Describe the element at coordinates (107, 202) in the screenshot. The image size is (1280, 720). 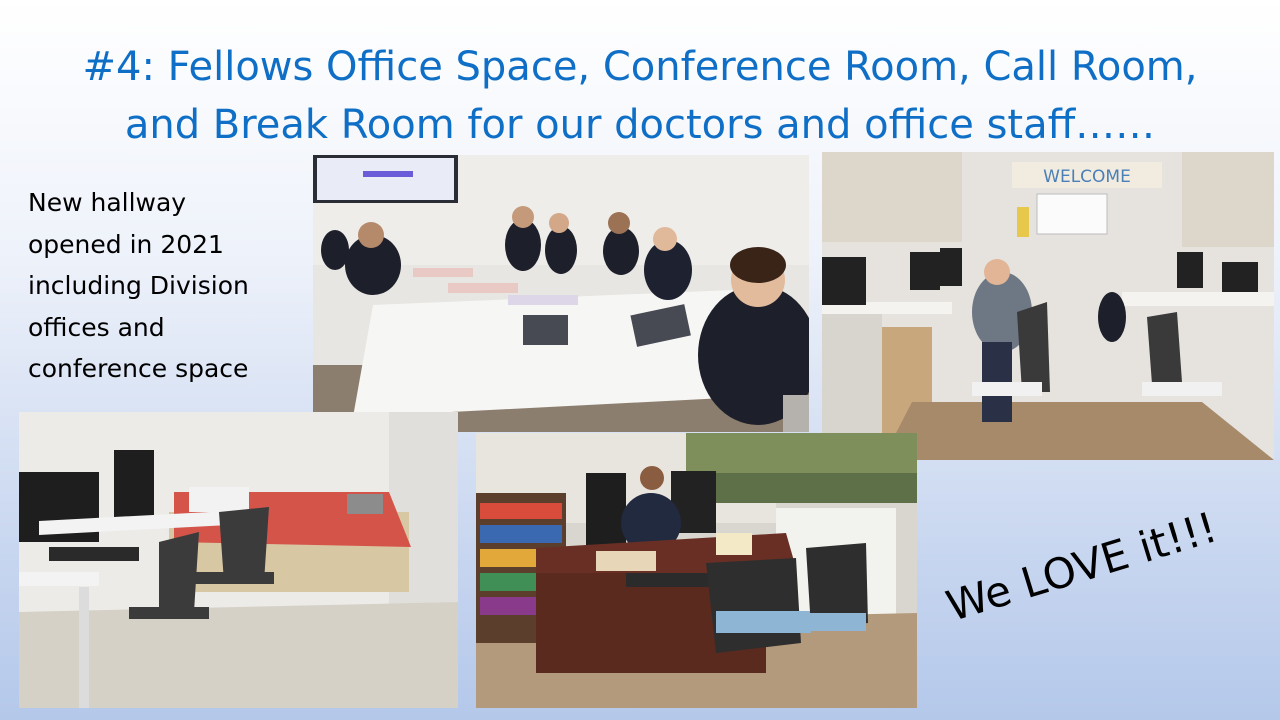
I see `description-line: New hallway` at that location.